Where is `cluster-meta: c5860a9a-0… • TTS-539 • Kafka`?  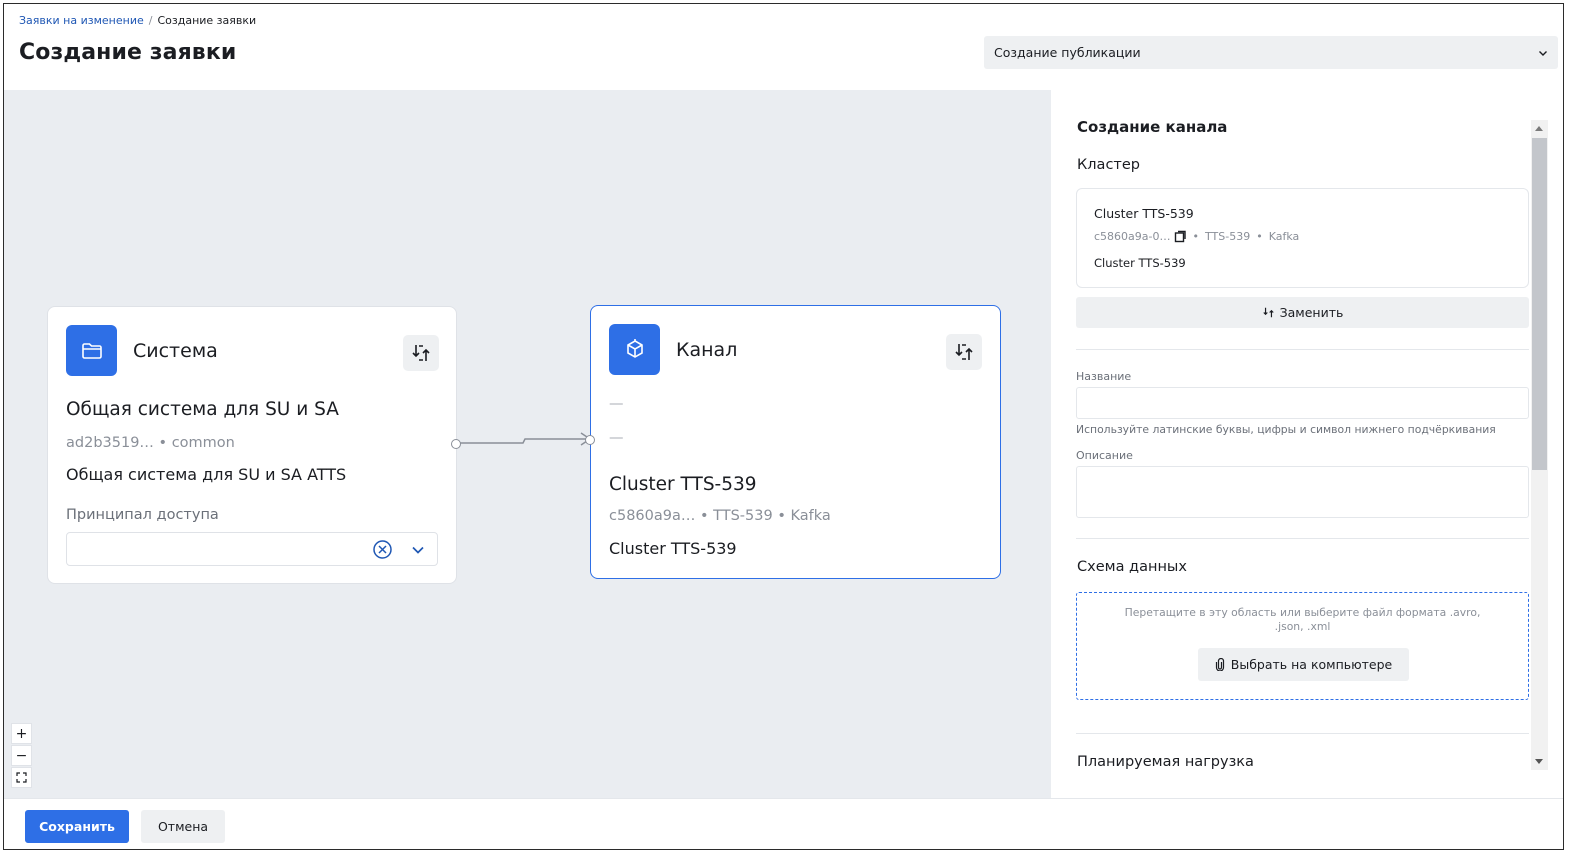 cluster-meta: c5860a9a-0… • TTS-539 • Kafka is located at coordinates (1197, 236).